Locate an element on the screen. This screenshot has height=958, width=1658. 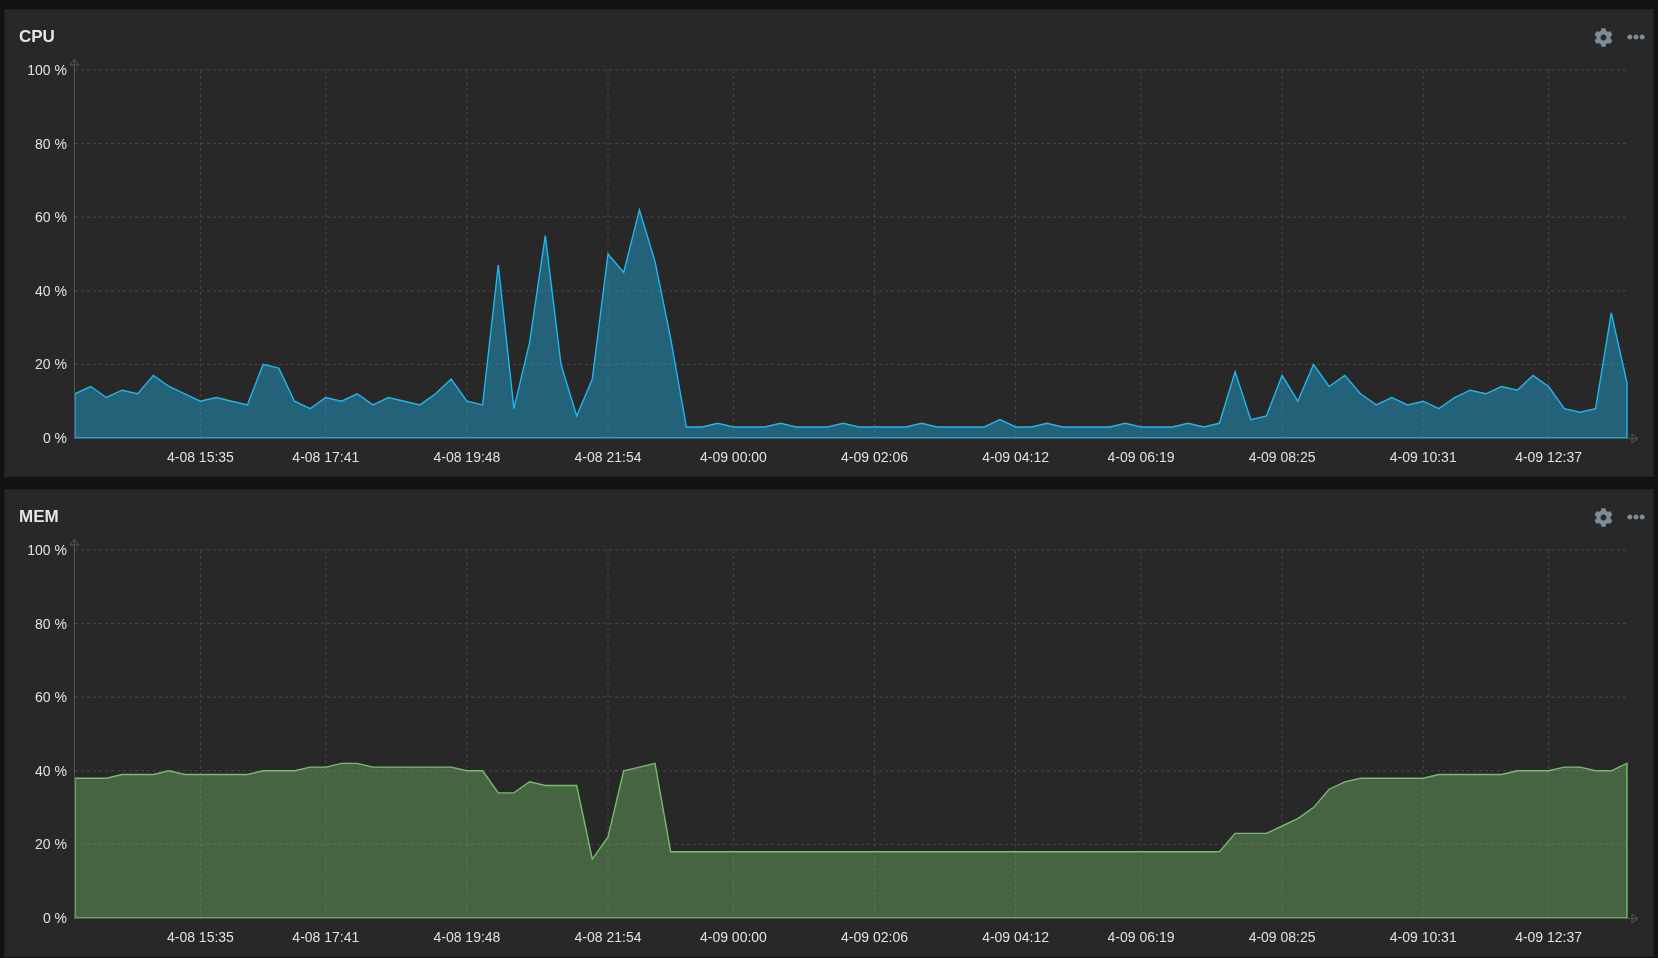
panel-title: MEM is located at coordinates (39, 517).